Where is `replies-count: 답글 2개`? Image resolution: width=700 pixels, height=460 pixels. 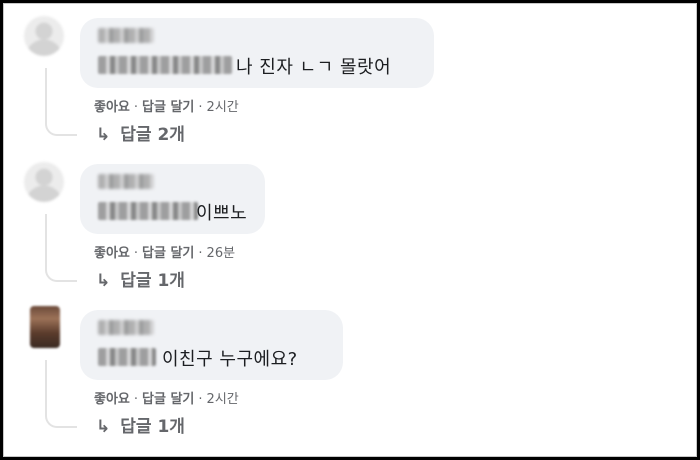
replies-count: 답글 2개 is located at coordinates (152, 135).